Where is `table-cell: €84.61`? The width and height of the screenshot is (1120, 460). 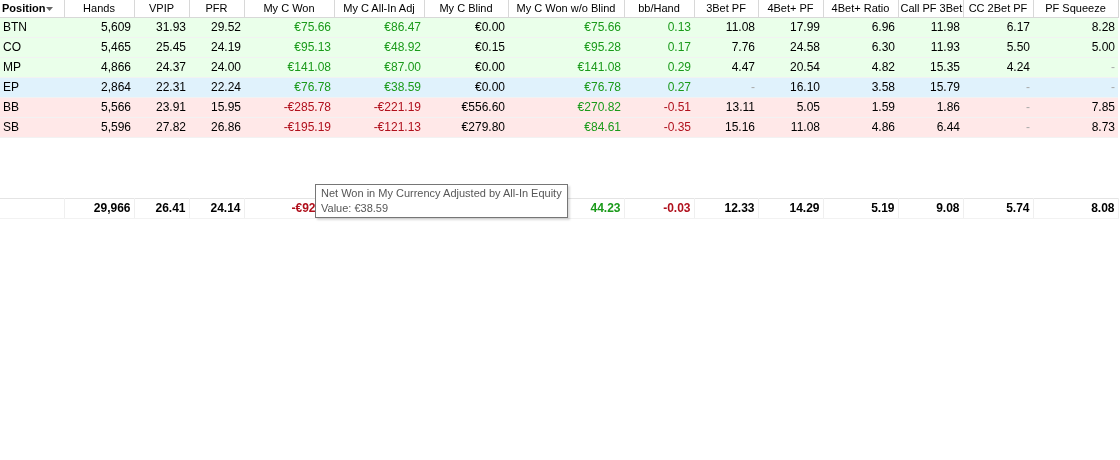 table-cell: €84.61 is located at coordinates (566, 127).